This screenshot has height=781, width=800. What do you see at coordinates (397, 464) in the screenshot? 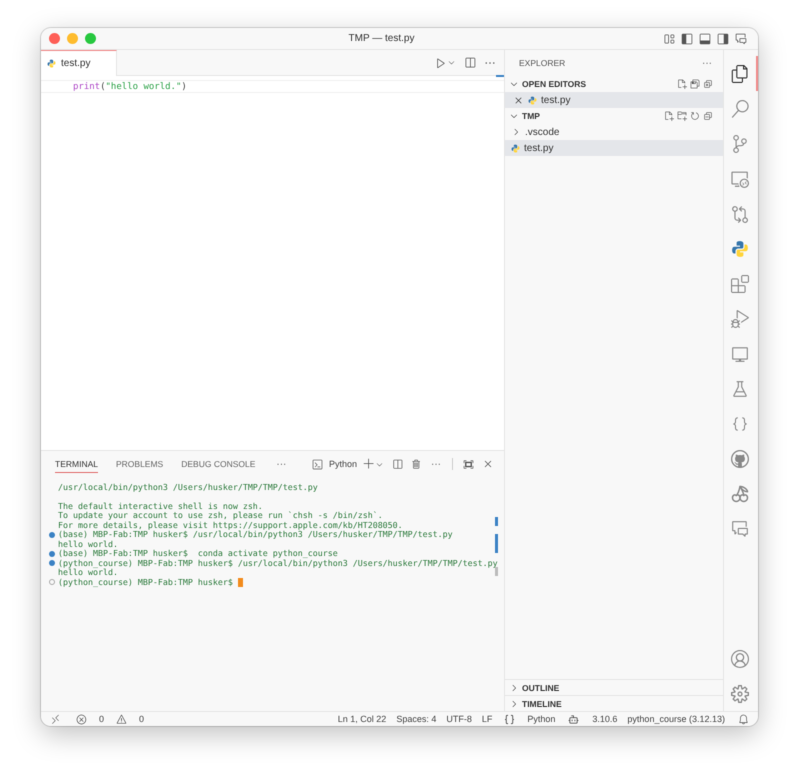
I see `split-terminal-icon` at bounding box center [397, 464].